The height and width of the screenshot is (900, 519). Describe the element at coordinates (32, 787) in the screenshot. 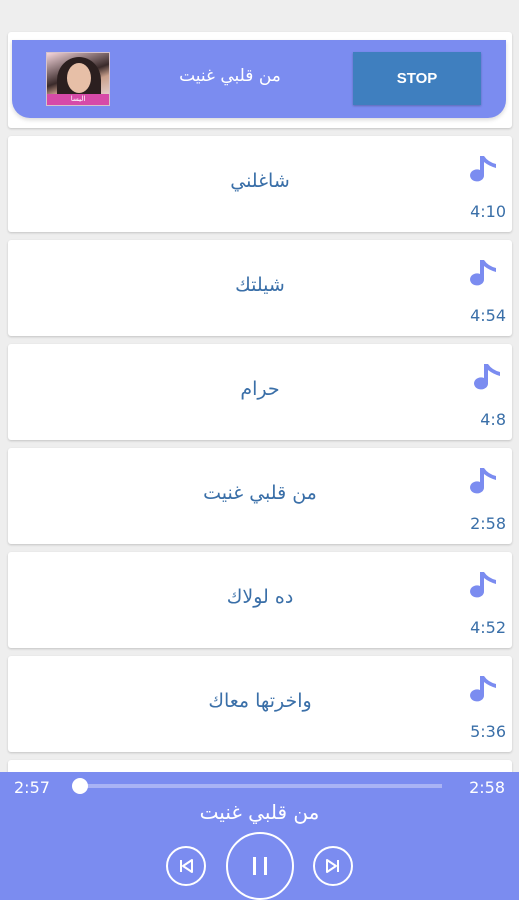

I see `current-time: 2:57` at that location.